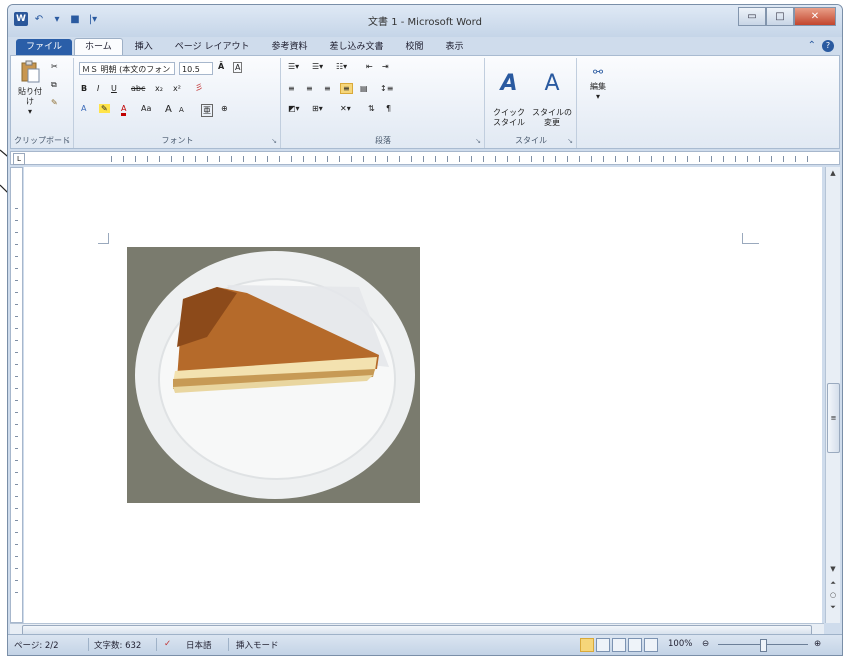  I want to click on quick-styles-button: A クイック スタイル, so click(509, 99).